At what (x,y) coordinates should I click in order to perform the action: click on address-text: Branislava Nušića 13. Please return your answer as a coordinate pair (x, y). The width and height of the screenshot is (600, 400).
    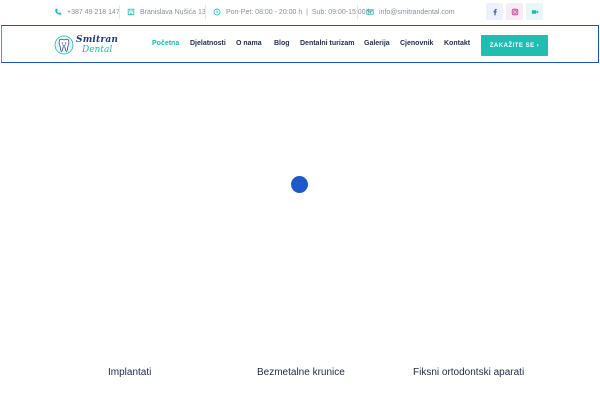
    Looking at the image, I should click on (173, 12).